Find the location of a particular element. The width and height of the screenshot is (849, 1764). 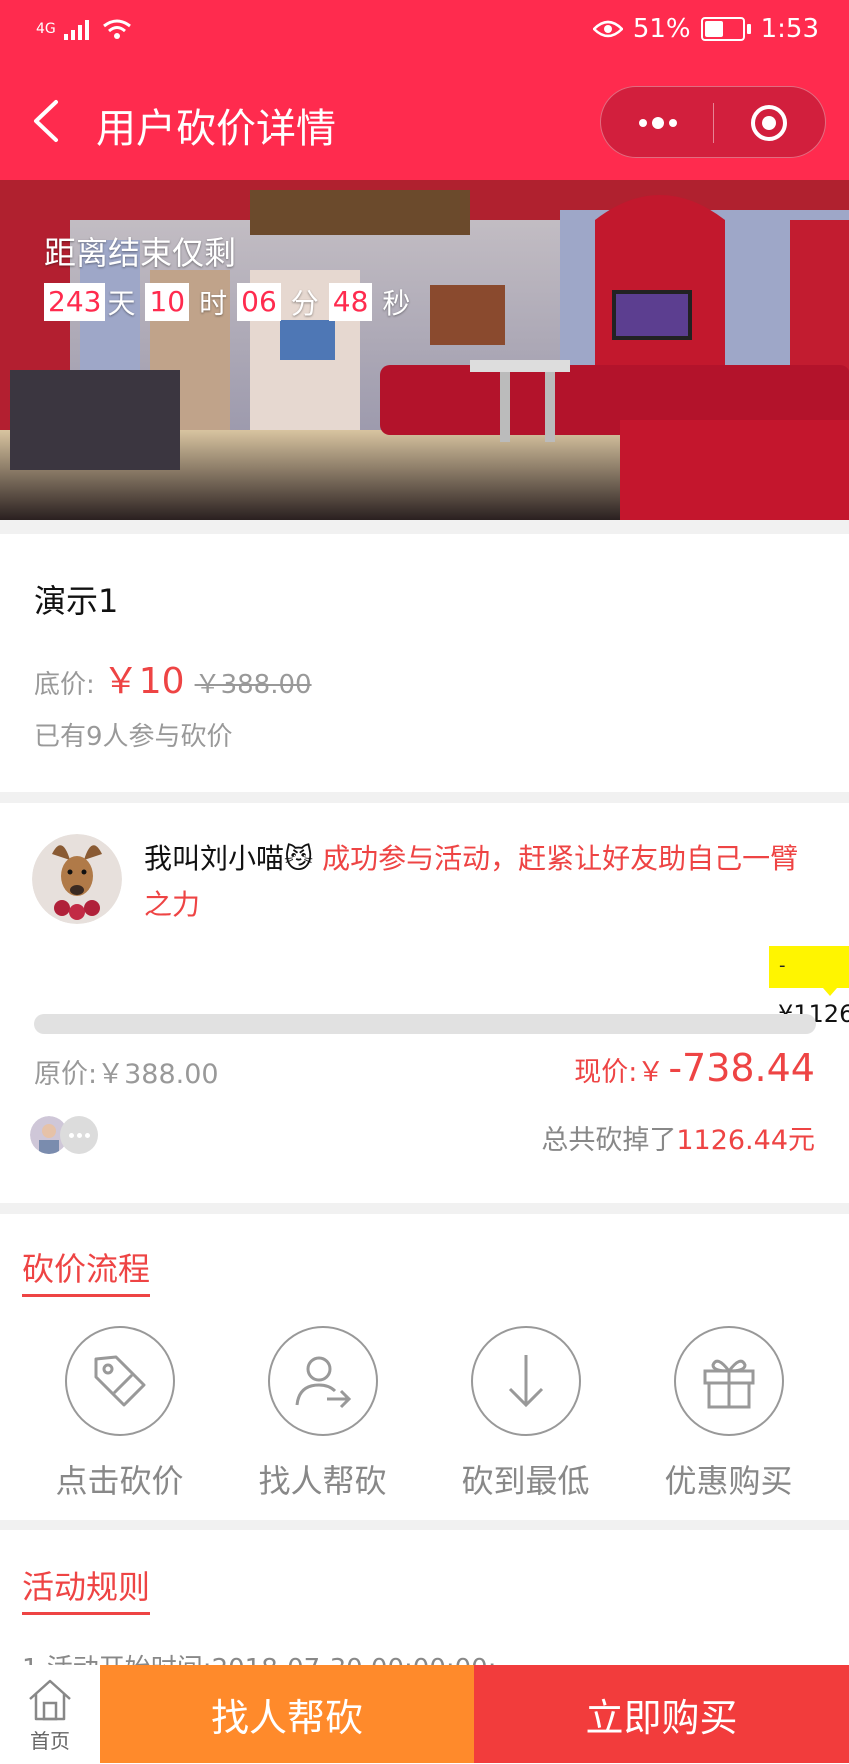

countdown-hours: 10 is located at coordinates (167, 302).